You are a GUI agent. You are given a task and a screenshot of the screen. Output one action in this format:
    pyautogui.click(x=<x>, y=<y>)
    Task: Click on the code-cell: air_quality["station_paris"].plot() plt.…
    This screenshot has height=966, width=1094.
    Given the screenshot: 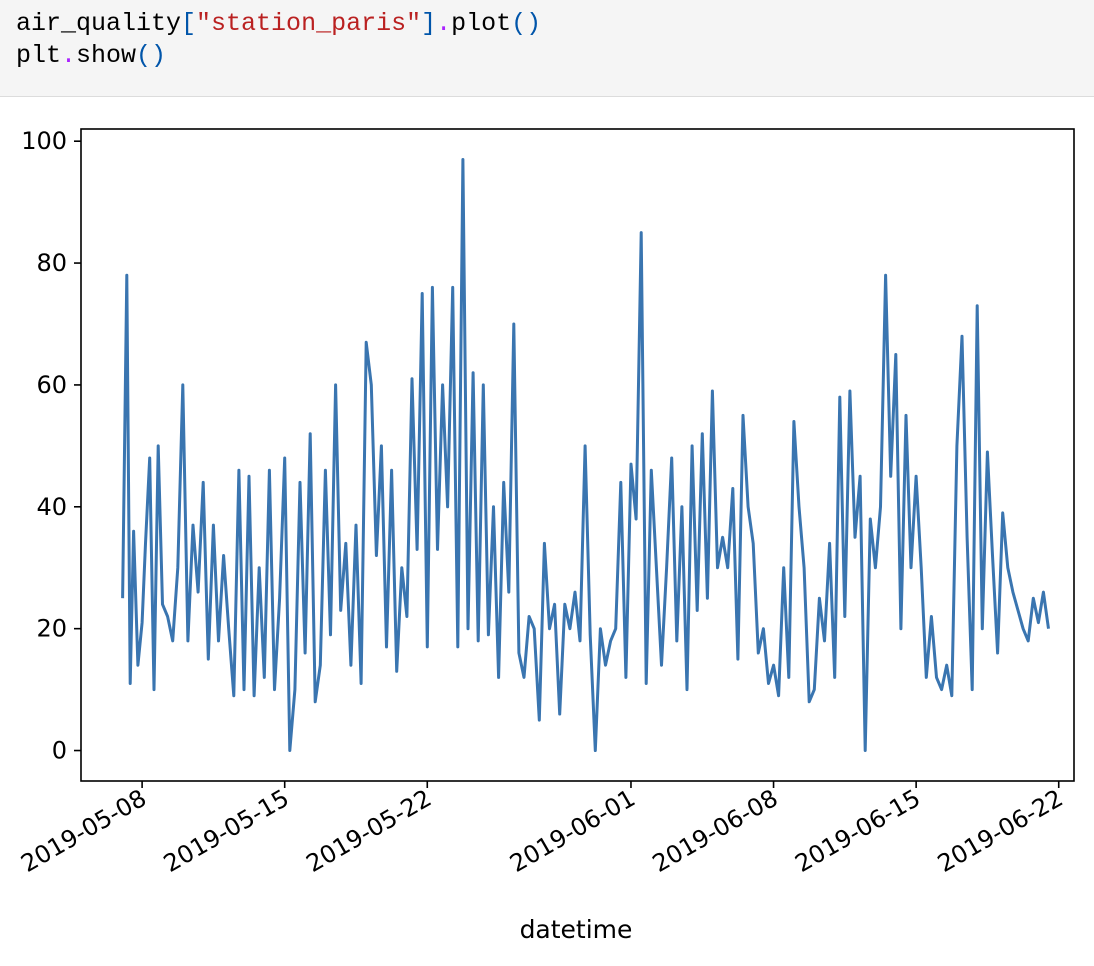 What is the action you would take?
    pyautogui.click(x=547, y=48)
    